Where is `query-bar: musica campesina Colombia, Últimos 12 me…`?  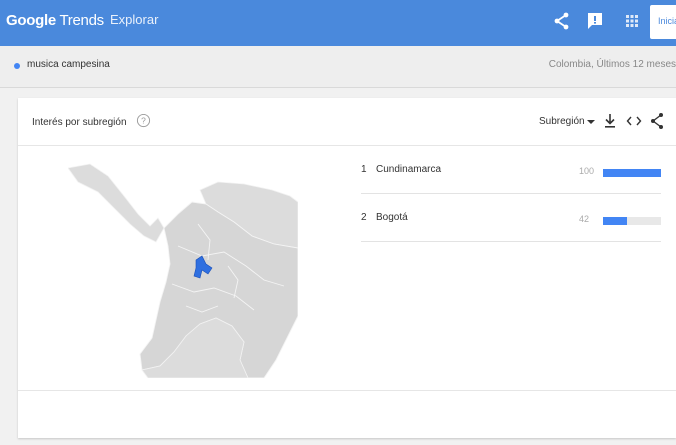 query-bar: musica campesina Colombia, Últimos 12 me… is located at coordinates (338, 67).